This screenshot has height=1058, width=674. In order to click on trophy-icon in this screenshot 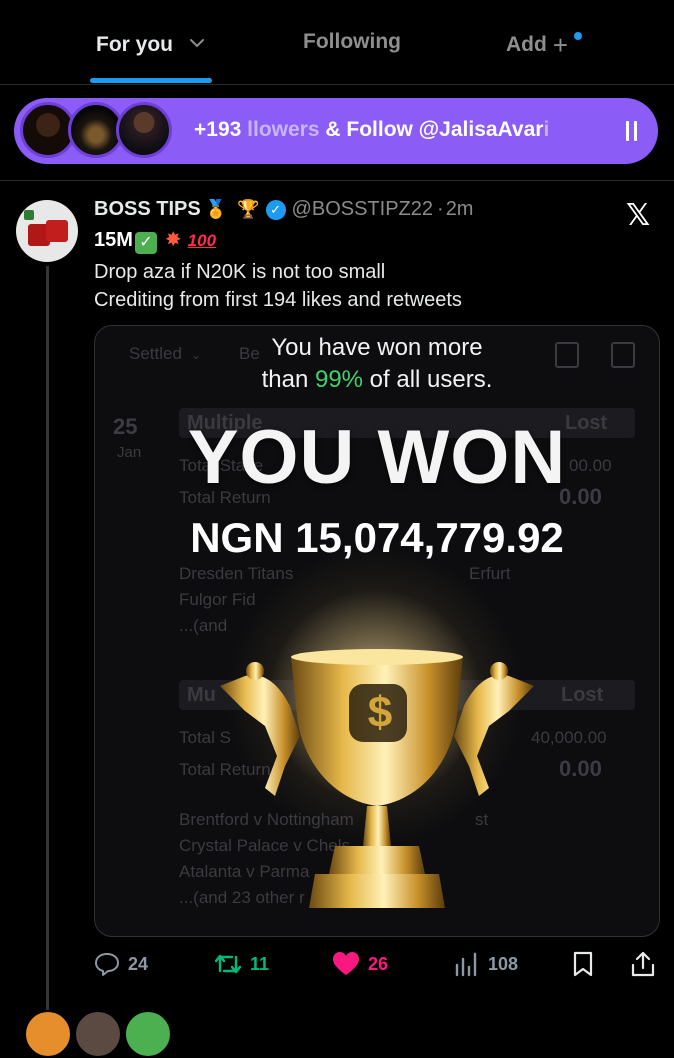, I will do `click(377, 778)`.